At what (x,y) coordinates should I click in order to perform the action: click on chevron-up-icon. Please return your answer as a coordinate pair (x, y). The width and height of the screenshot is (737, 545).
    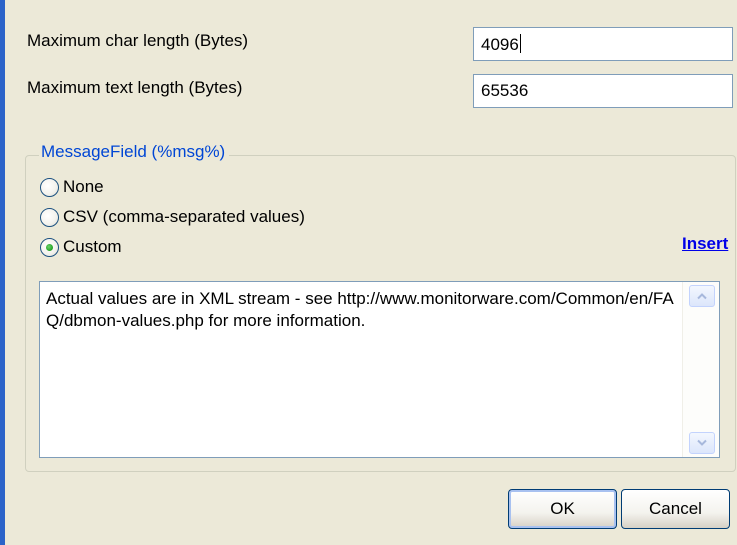
    Looking at the image, I should click on (702, 296).